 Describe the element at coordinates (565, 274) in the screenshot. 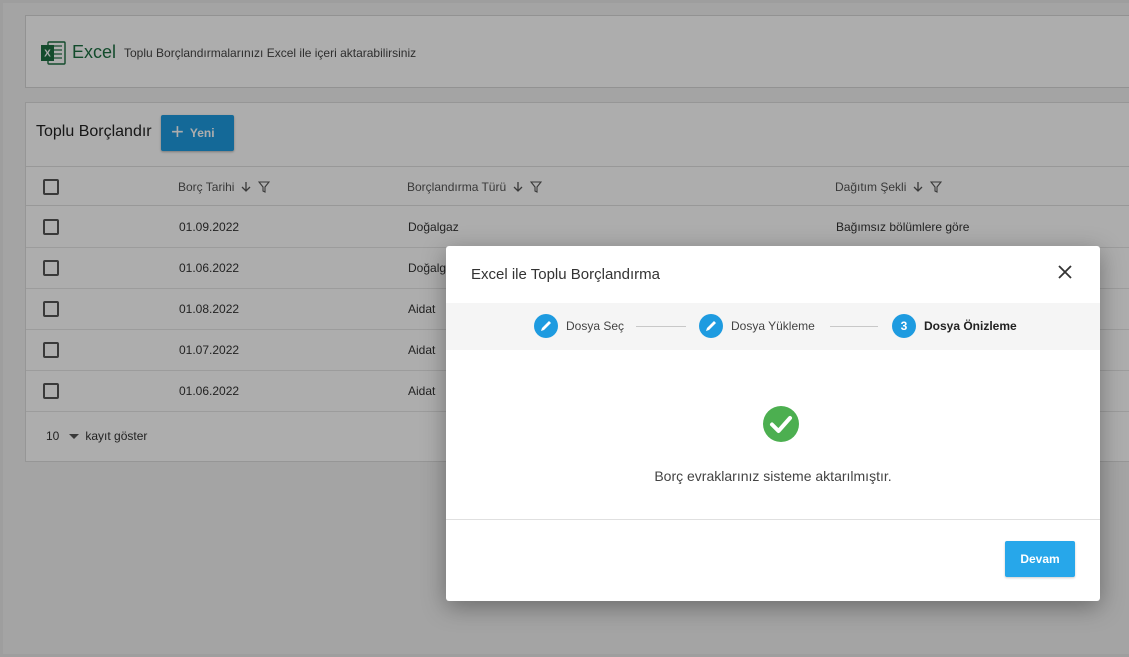

I see `dialog-title: Excel ile Toplu Borçlandırma` at that location.